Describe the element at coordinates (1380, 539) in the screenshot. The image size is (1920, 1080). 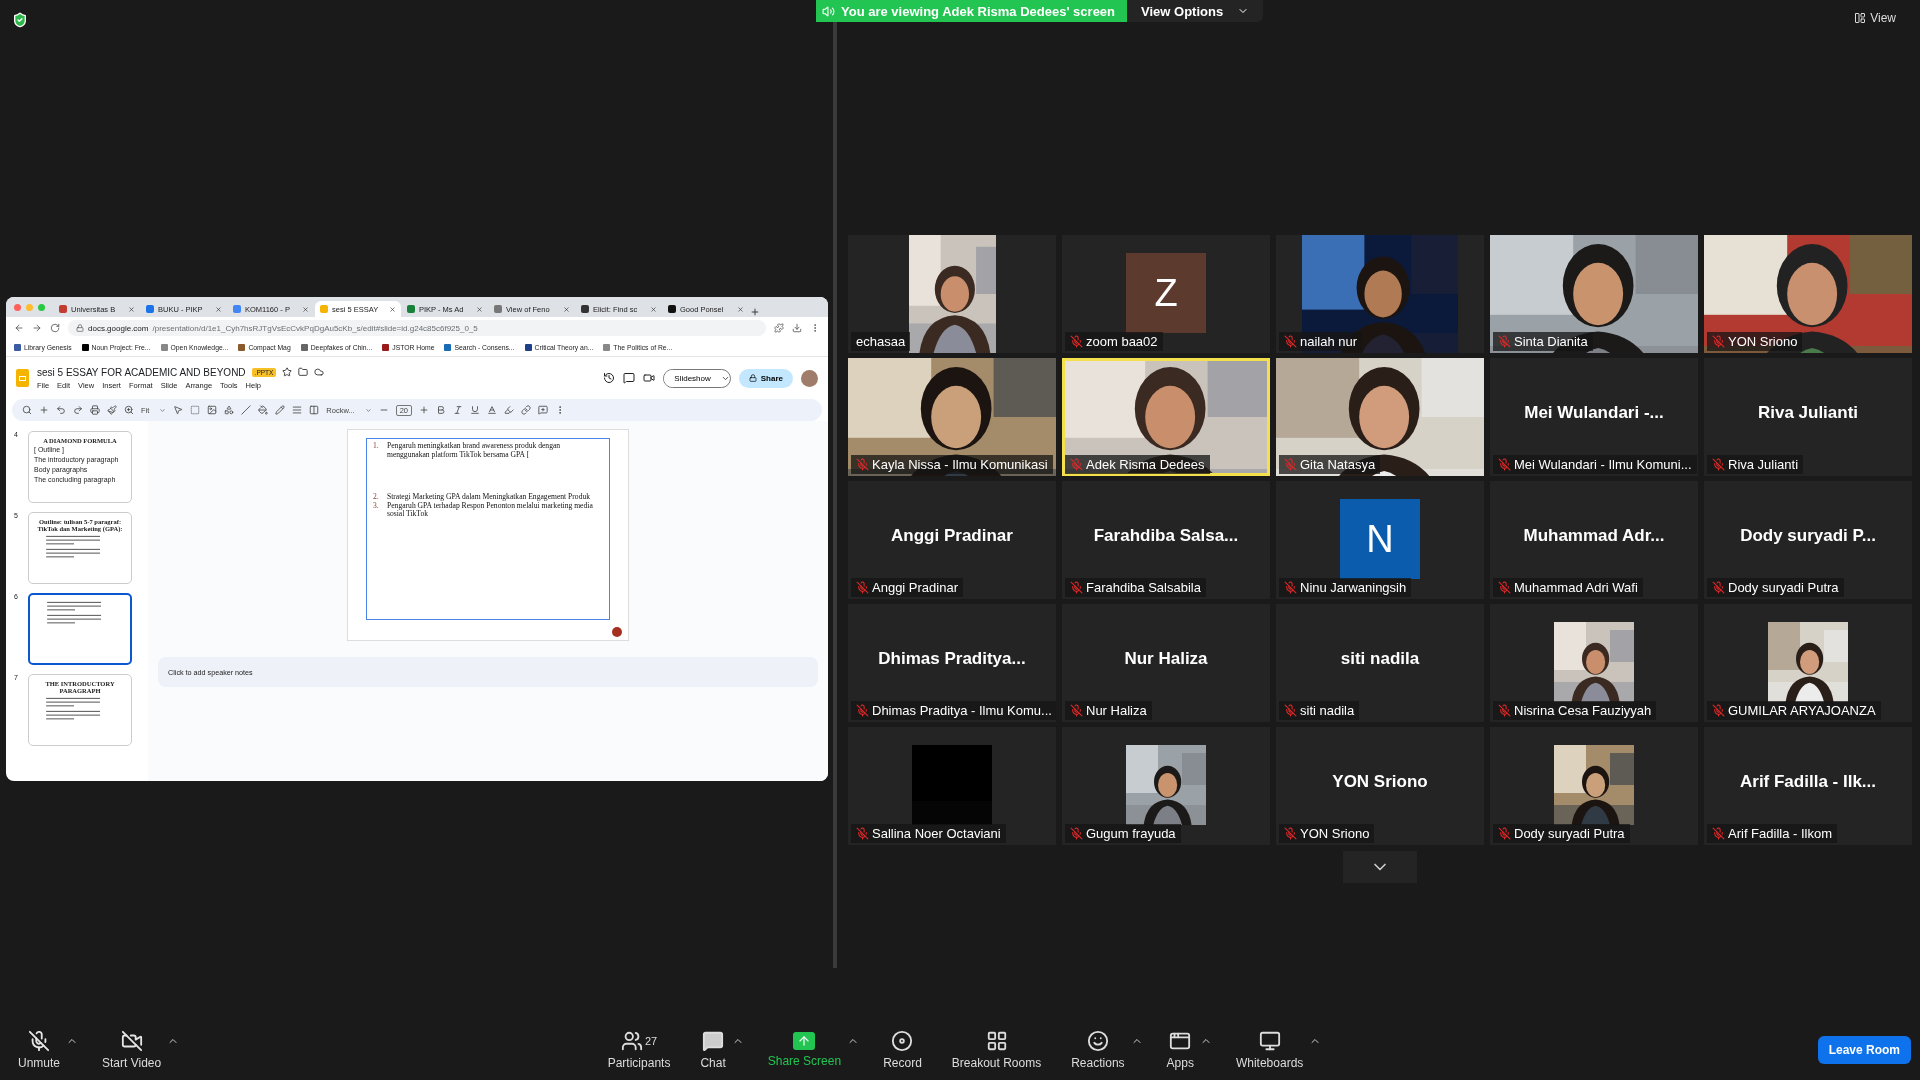
I see `avatar: N` at that location.